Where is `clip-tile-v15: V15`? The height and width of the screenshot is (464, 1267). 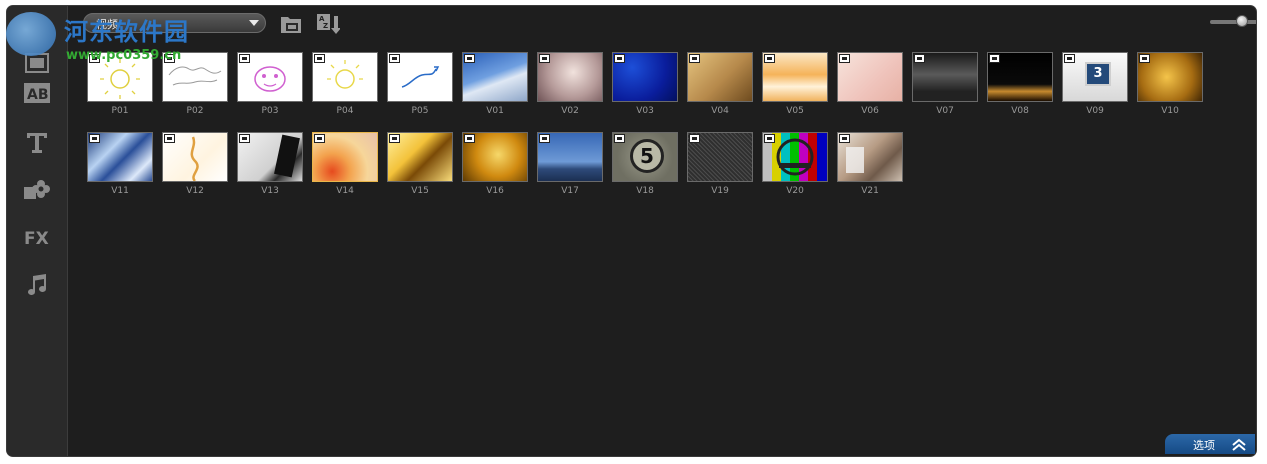 clip-tile-v15: V15 is located at coordinates (420, 164).